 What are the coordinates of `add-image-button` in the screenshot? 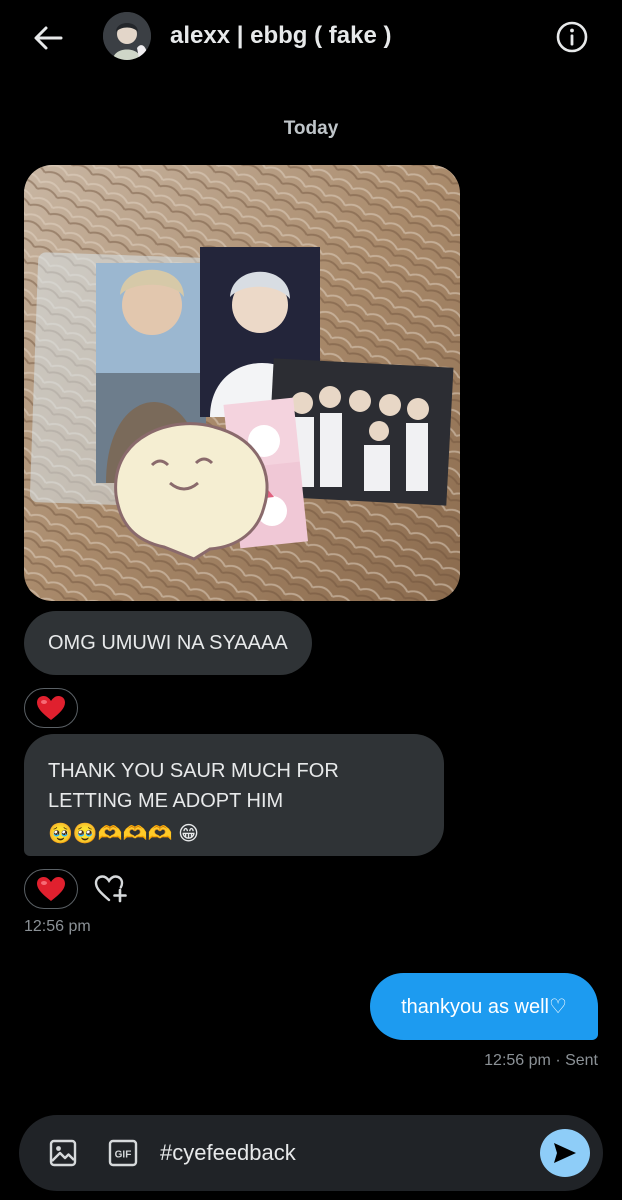 It's located at (63, 1153).